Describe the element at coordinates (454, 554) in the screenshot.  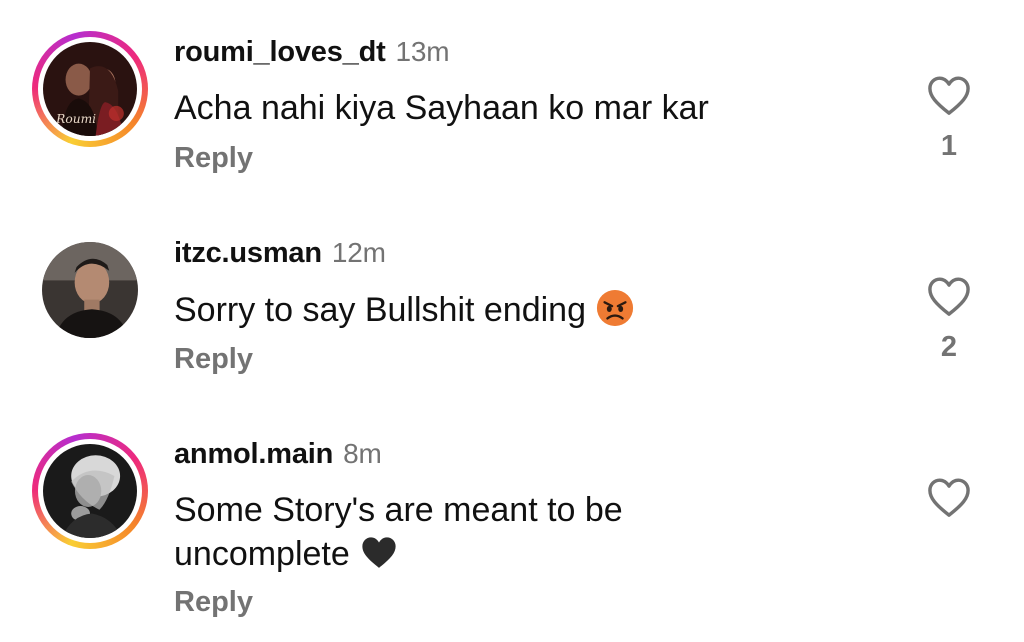
I see `comment-text-line: uncomplete` at that location.